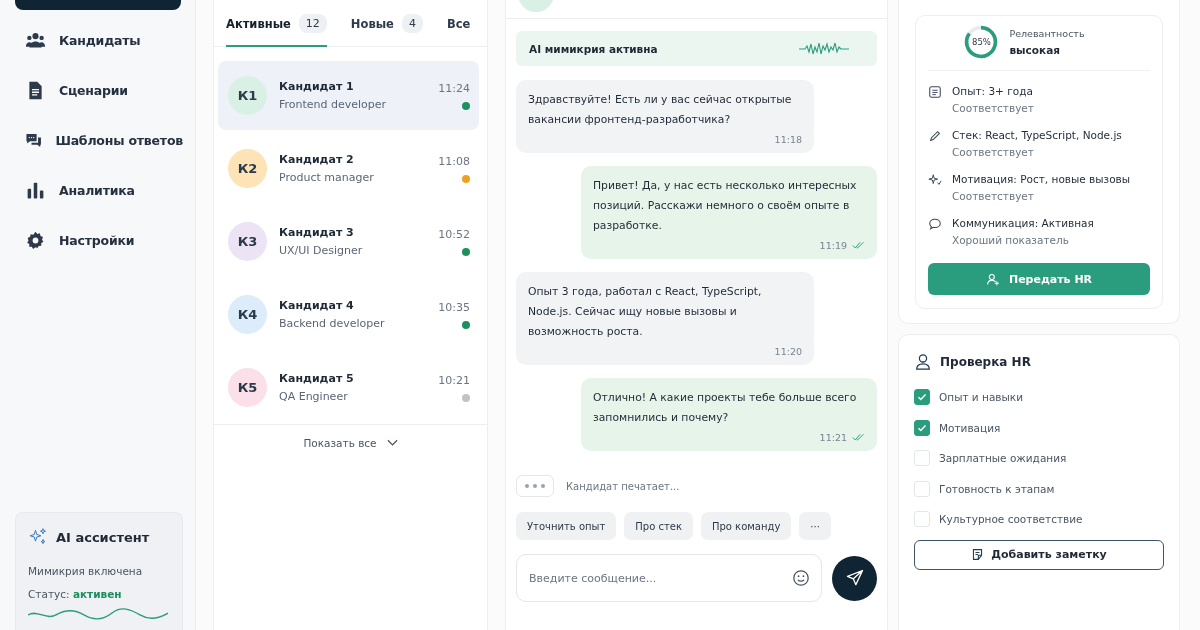 The height and width of the screenshot is (630, 1200). What do you see at coordinates (1011, 240) in the screenshot?
I see `criterion-status: Хороший показатель` at bounding box center [1011, 240].